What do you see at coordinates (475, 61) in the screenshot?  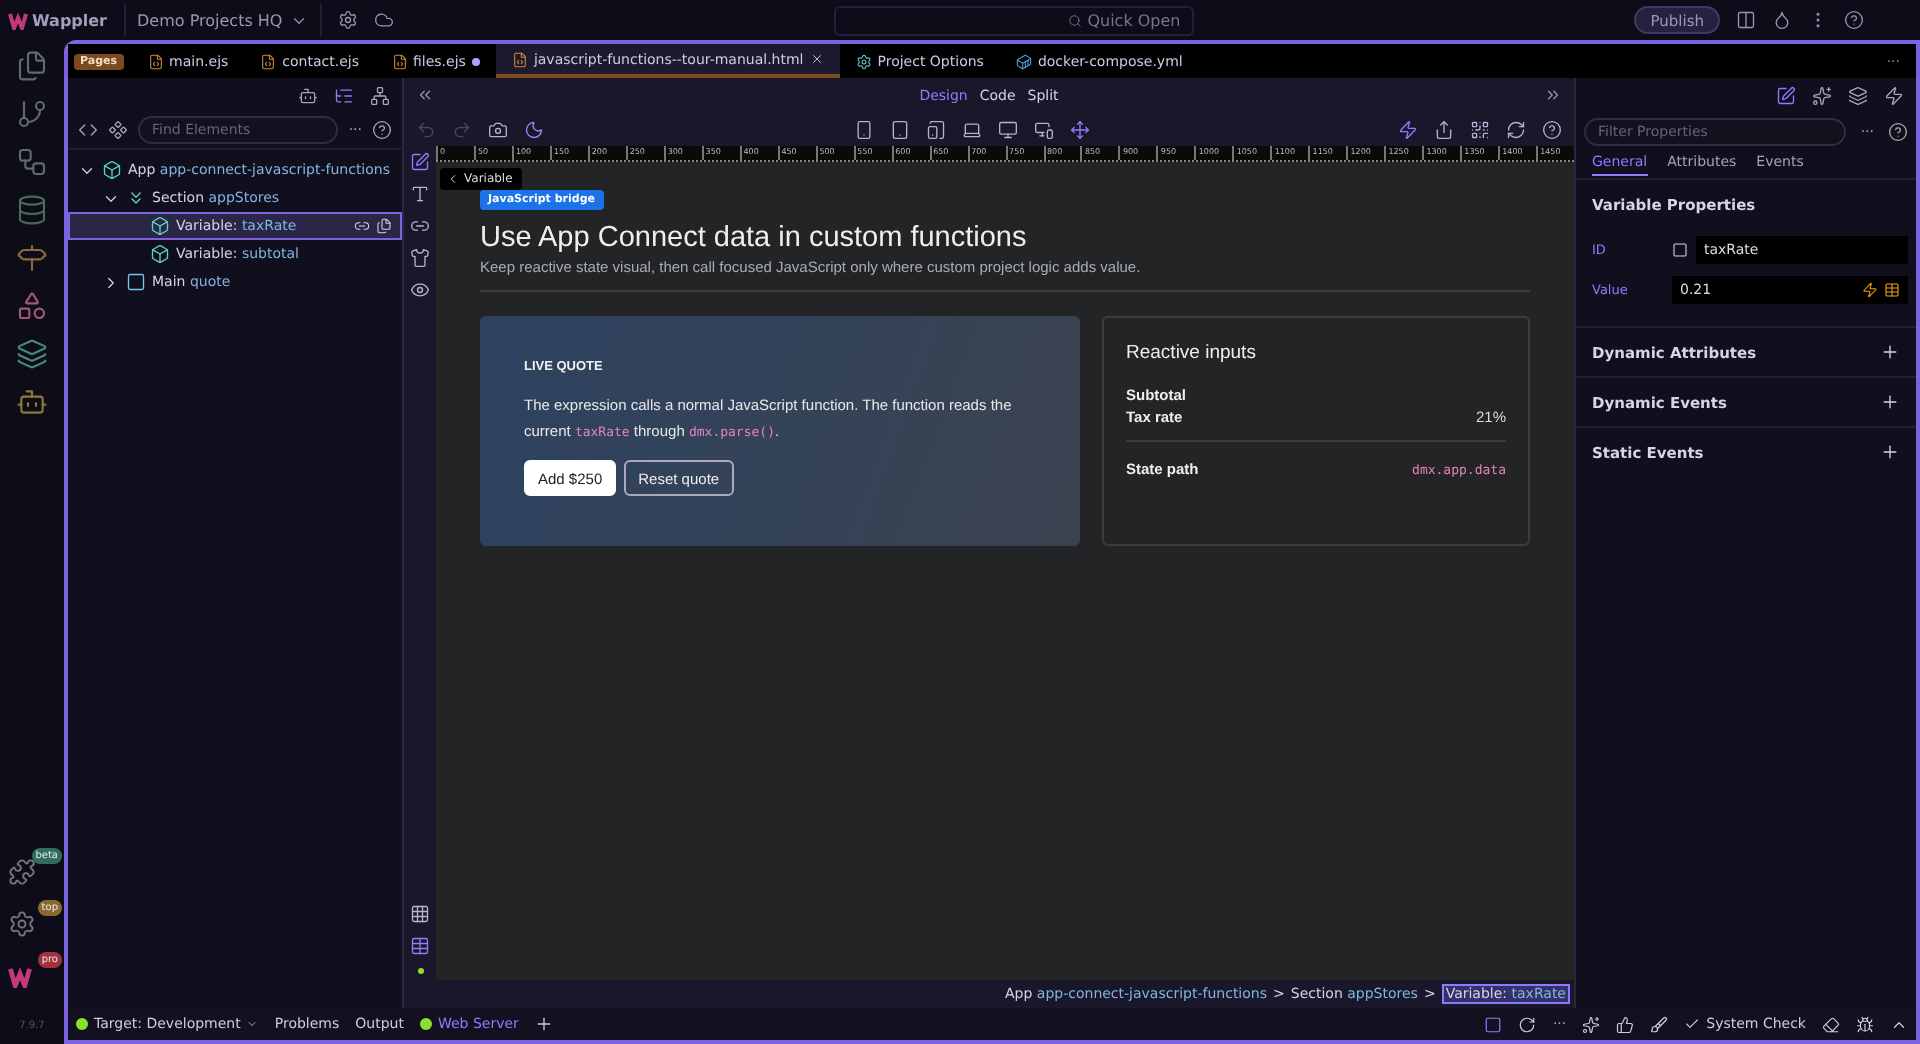 I see `modified-dot` at bounding box center [475, 61].